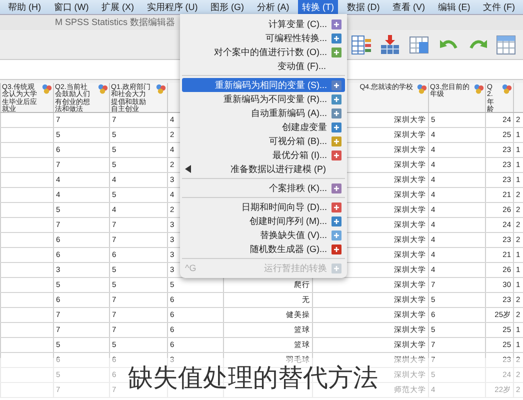  I want to click on table-bars-icon, so click(361, 45).